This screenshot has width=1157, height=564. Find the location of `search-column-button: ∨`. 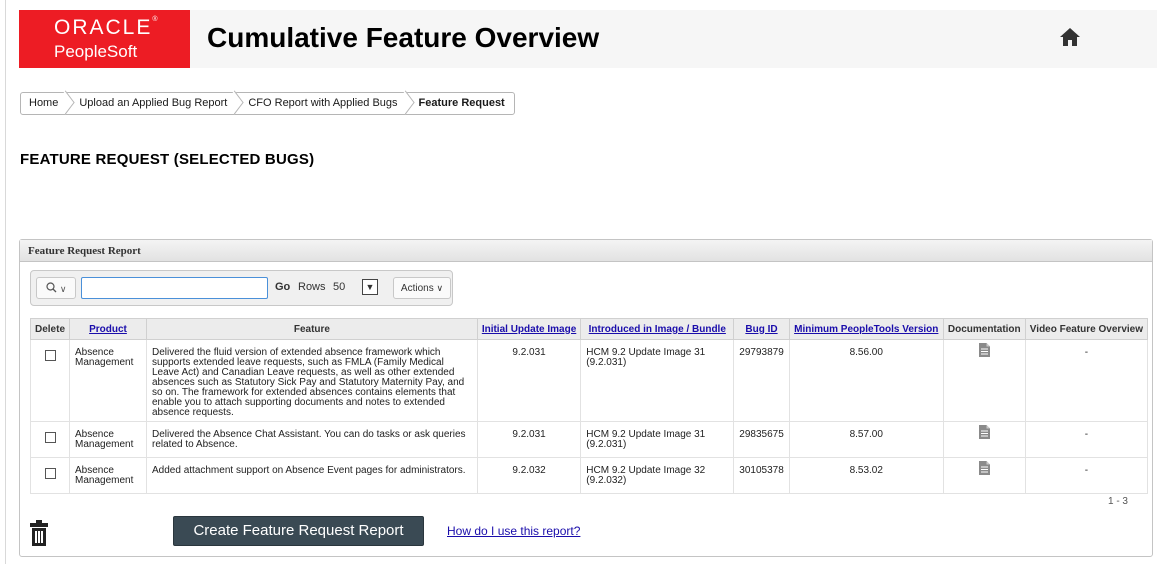

search-column-button: ∨ is located at coordinates (56, 288).